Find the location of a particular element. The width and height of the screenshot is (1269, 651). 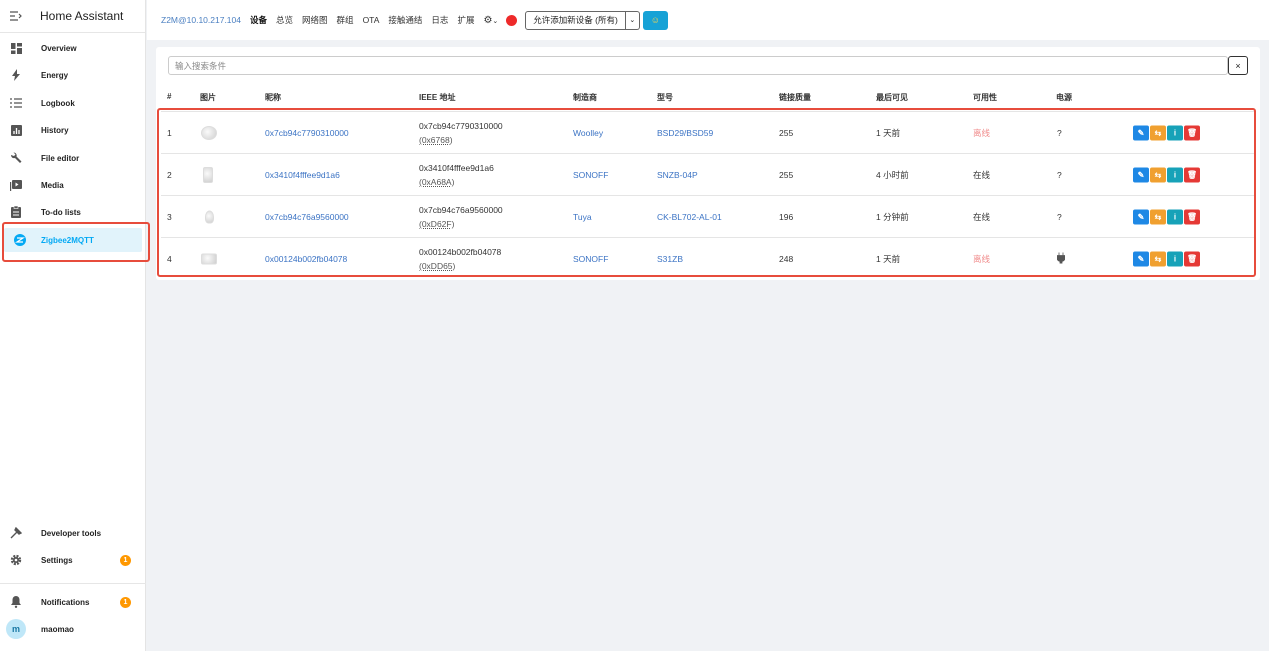

sidebar-item-file-editor: File editor is located at coordinates (73, 158).